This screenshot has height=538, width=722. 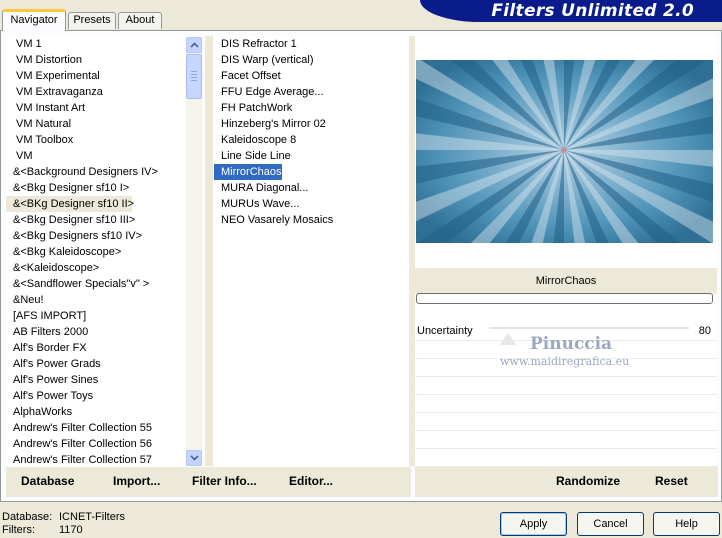 I want to click on category-item: VM Experimental, so click(x=104, y=76).